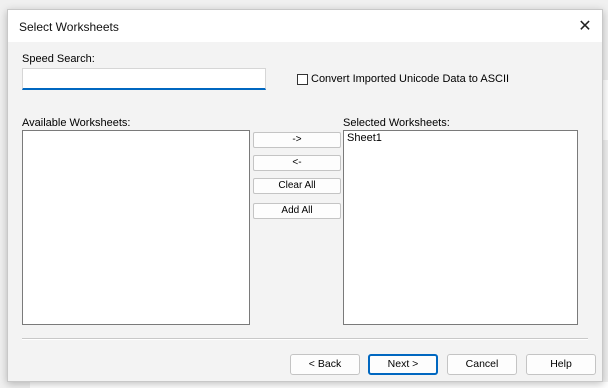 Image resolution: width=608 pixels, height=388 pixels. I want to click on selected-worksheets-label: Selected Worksheets:, so click(396, 123).